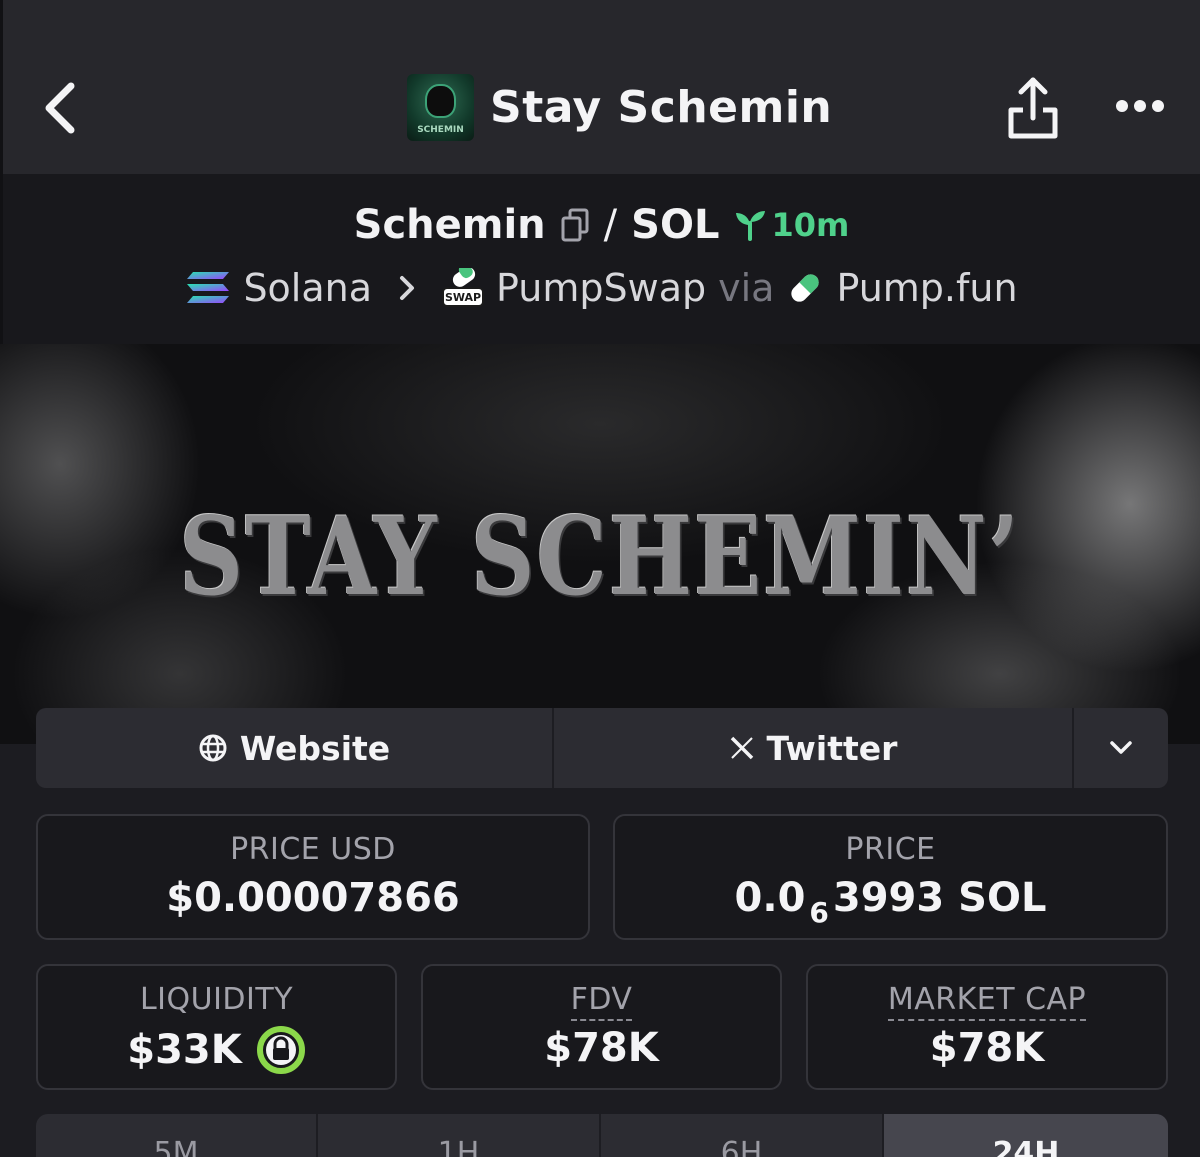  I want to click on market-cap-card: MARKET CAP $78K, so click(987, 1027).